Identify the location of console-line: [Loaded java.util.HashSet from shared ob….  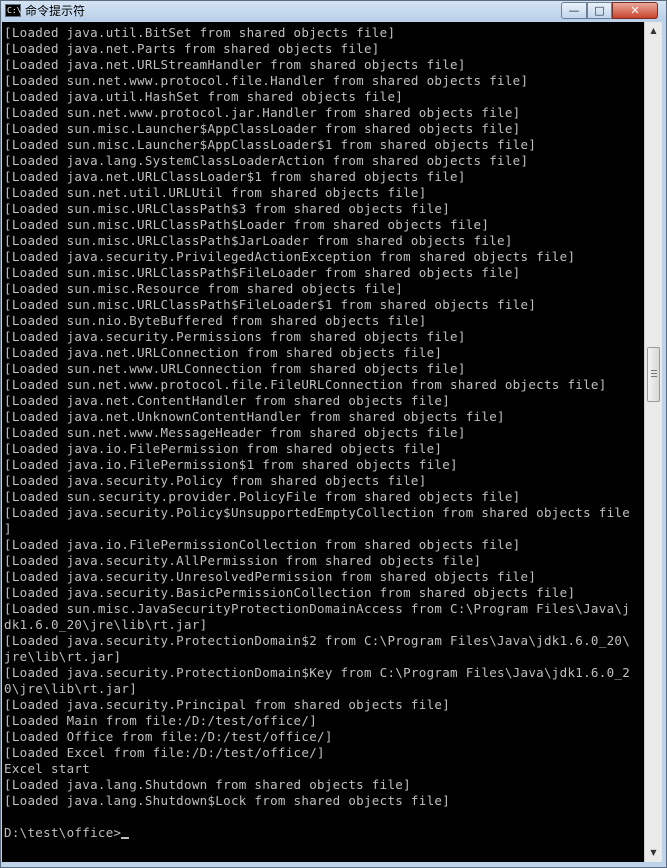
(204, 96).